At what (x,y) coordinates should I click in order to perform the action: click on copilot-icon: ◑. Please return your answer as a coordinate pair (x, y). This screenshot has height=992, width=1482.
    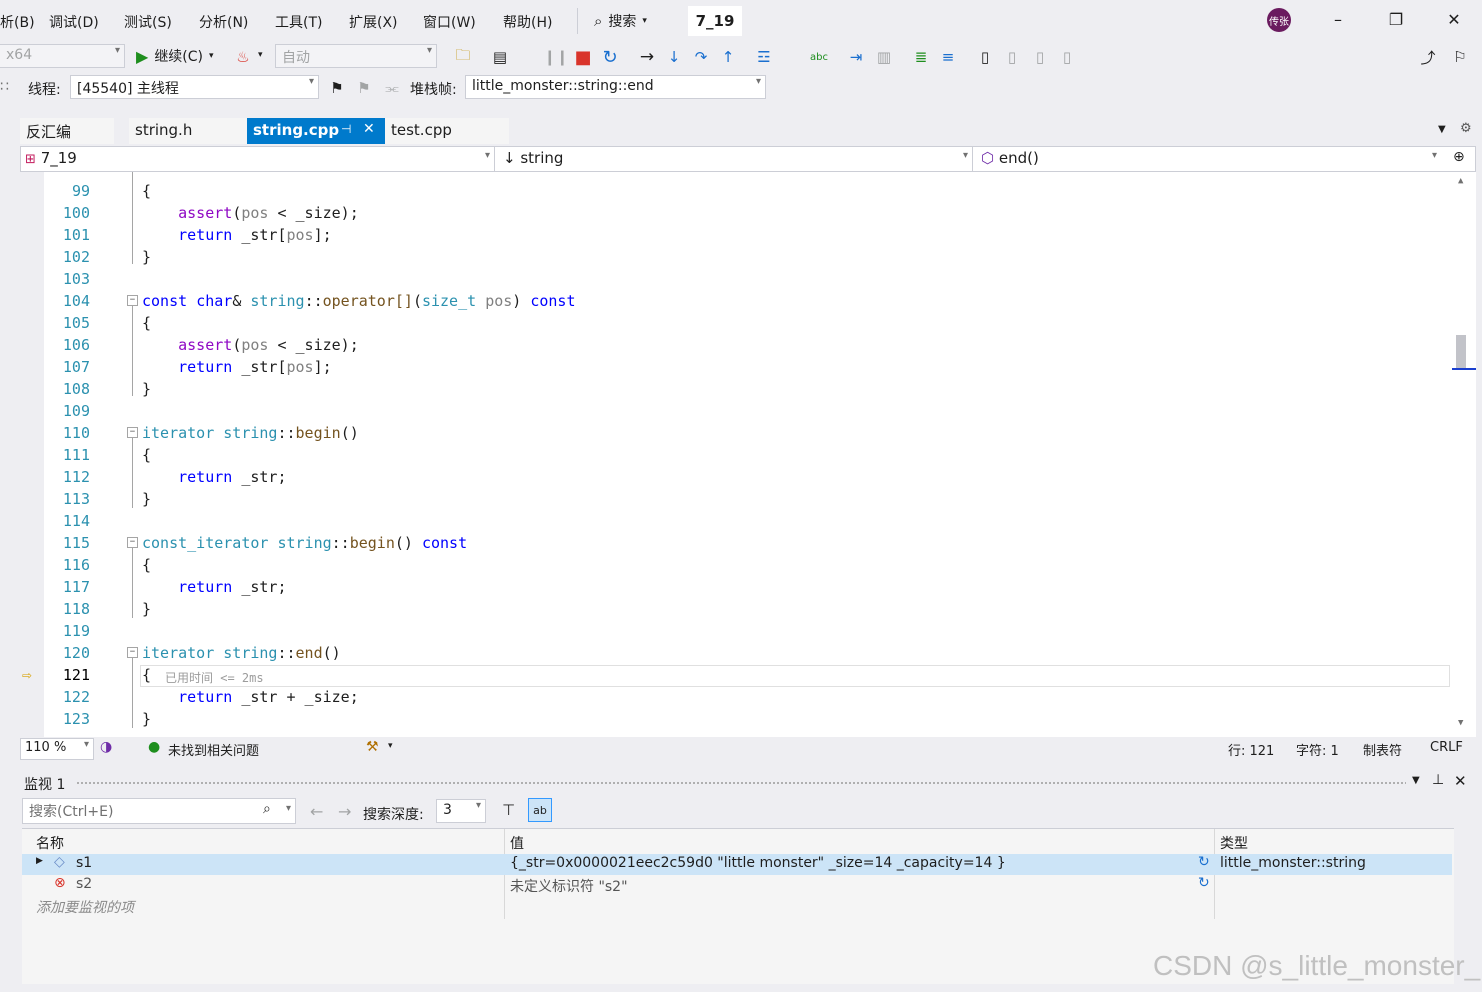
    Looking at the image, I should click on (106, 747).